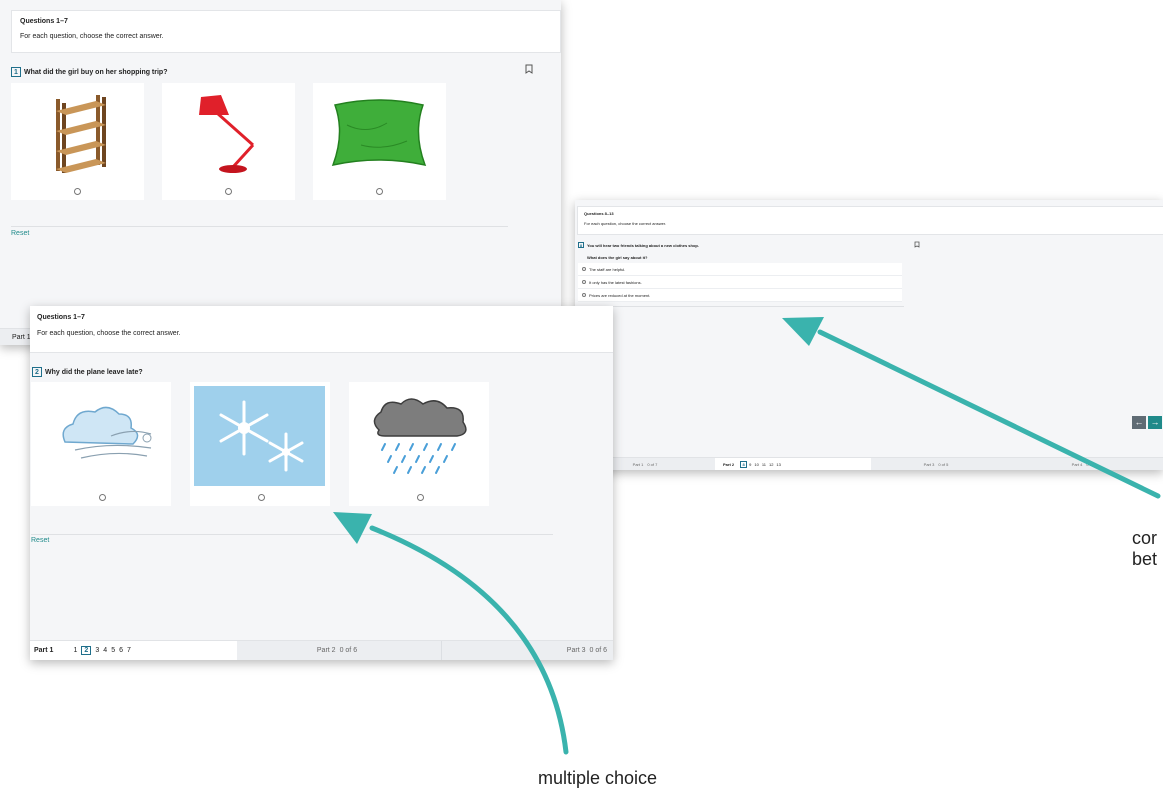 The height and width of the screenshot is (791, 1163). Describe the element at coordinates (1145, 538) in the screenshot. I see `callout-right-line-1: cor` at that location.